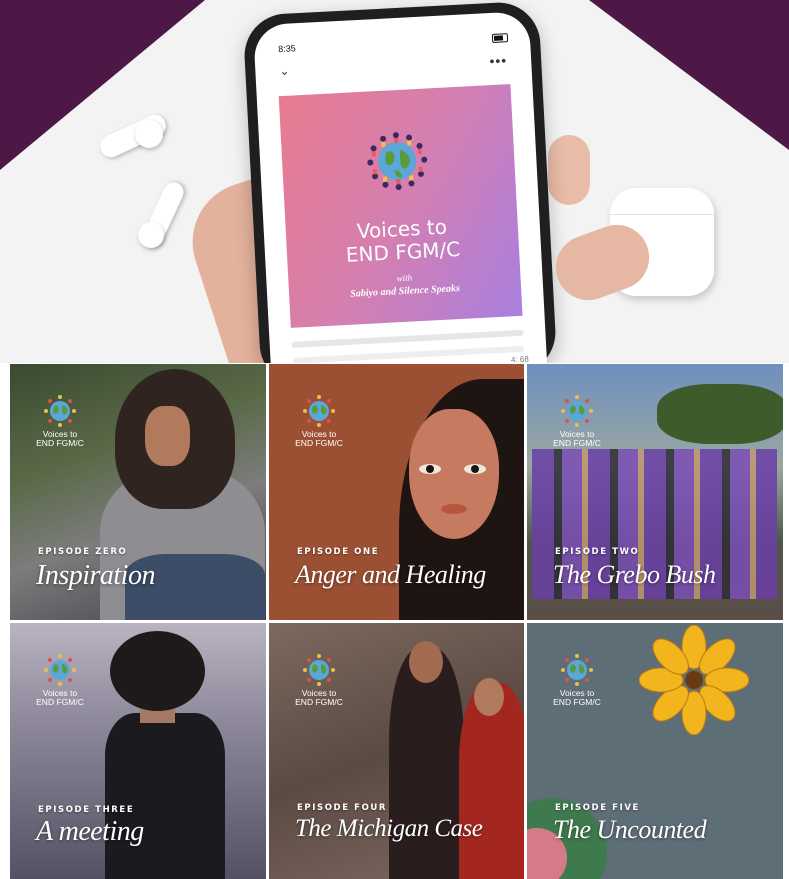 Image resolution: width=789 pixels, height=879 pixels. What do you see at coordinates (454, 474) in the screenshot?
I see `illustration-face` at bounding box center [454, 474].